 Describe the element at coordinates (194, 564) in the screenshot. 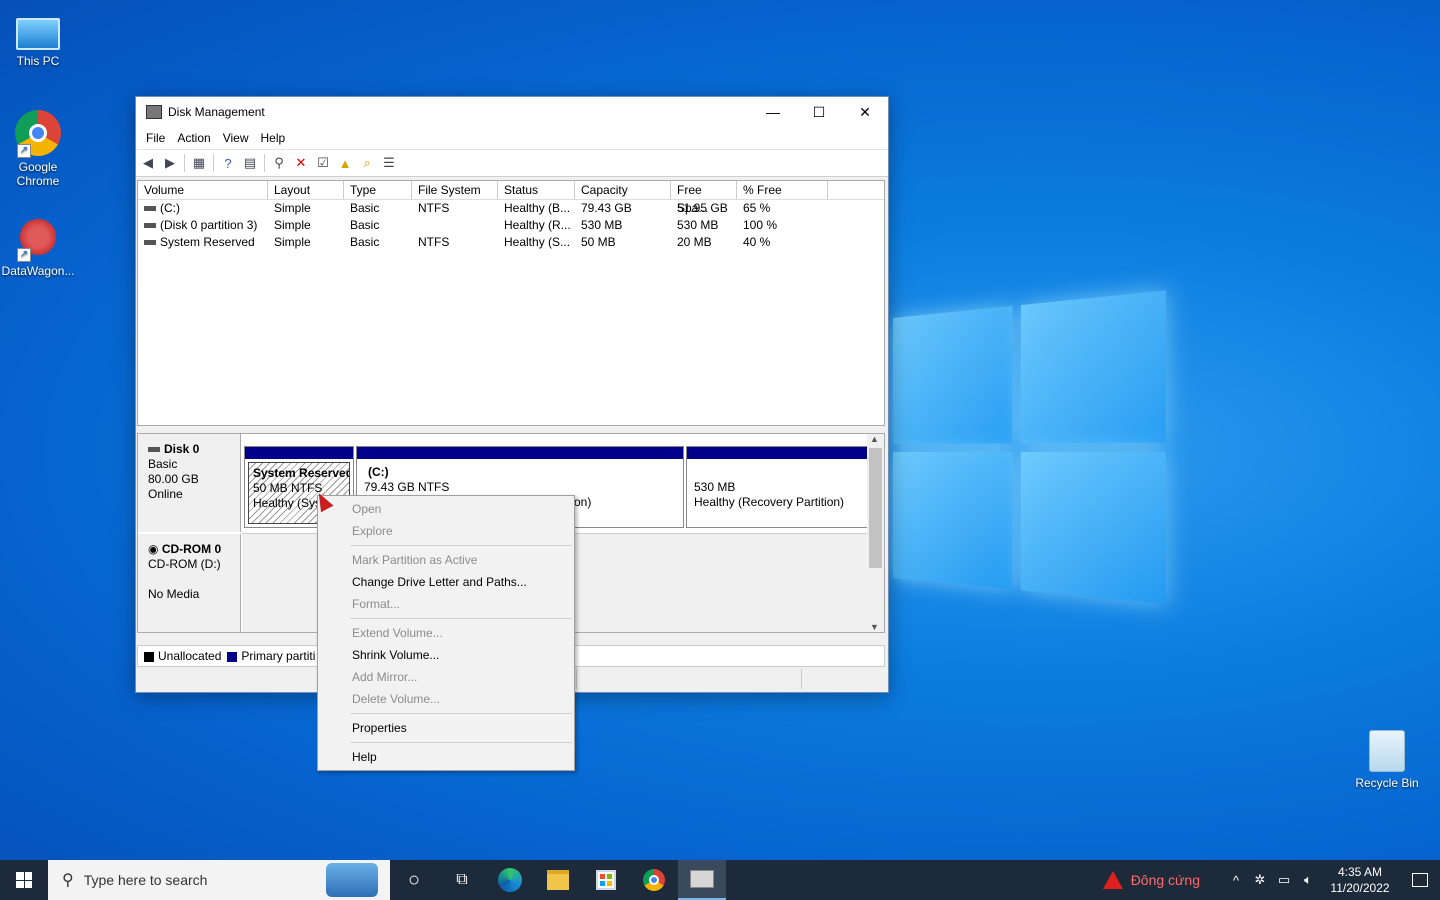

I see `cdrom-type: CD-ROM (D:)` at that location.